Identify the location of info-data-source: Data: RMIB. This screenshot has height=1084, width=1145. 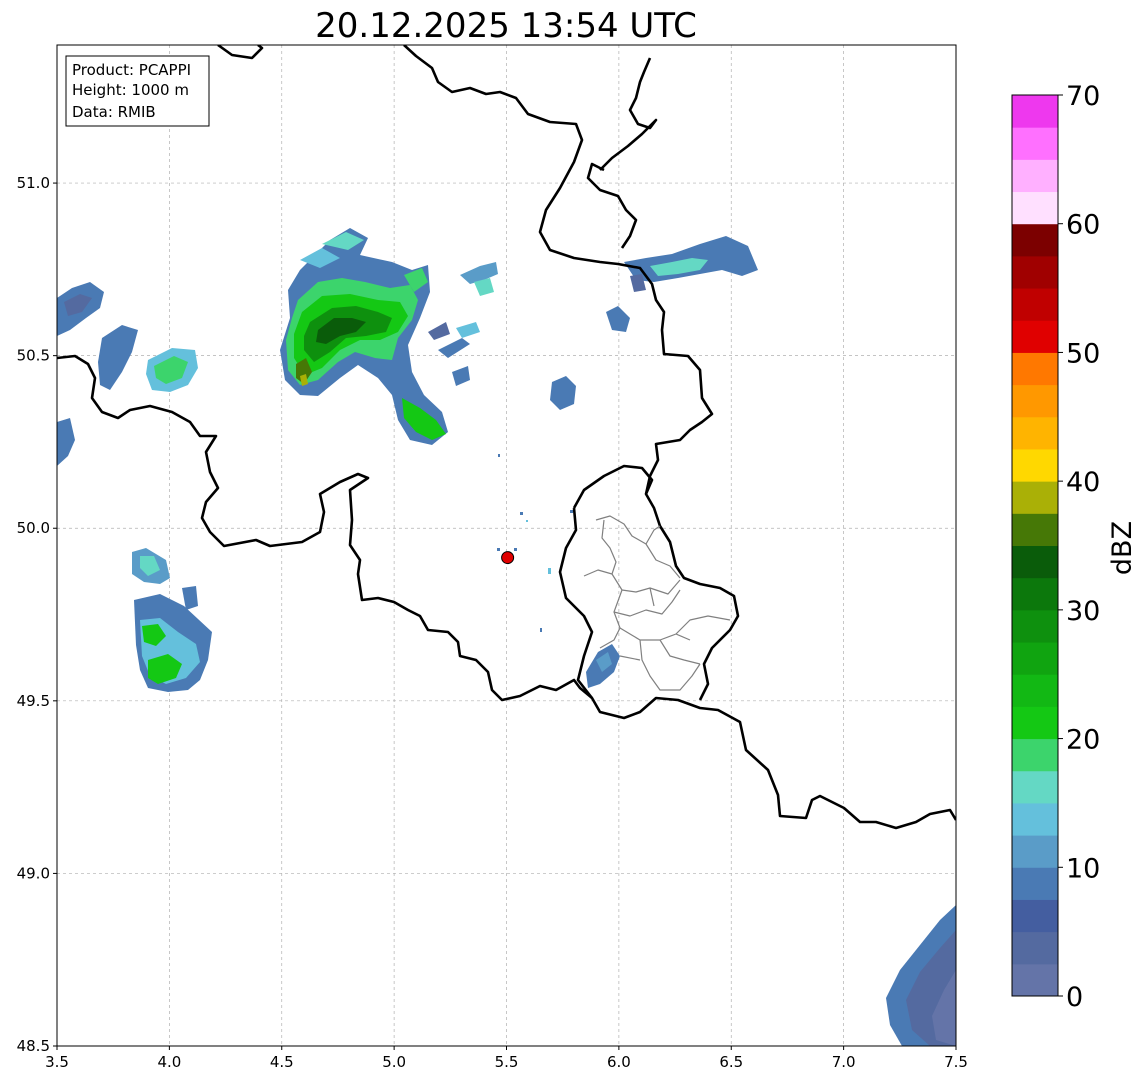
(114, 112).